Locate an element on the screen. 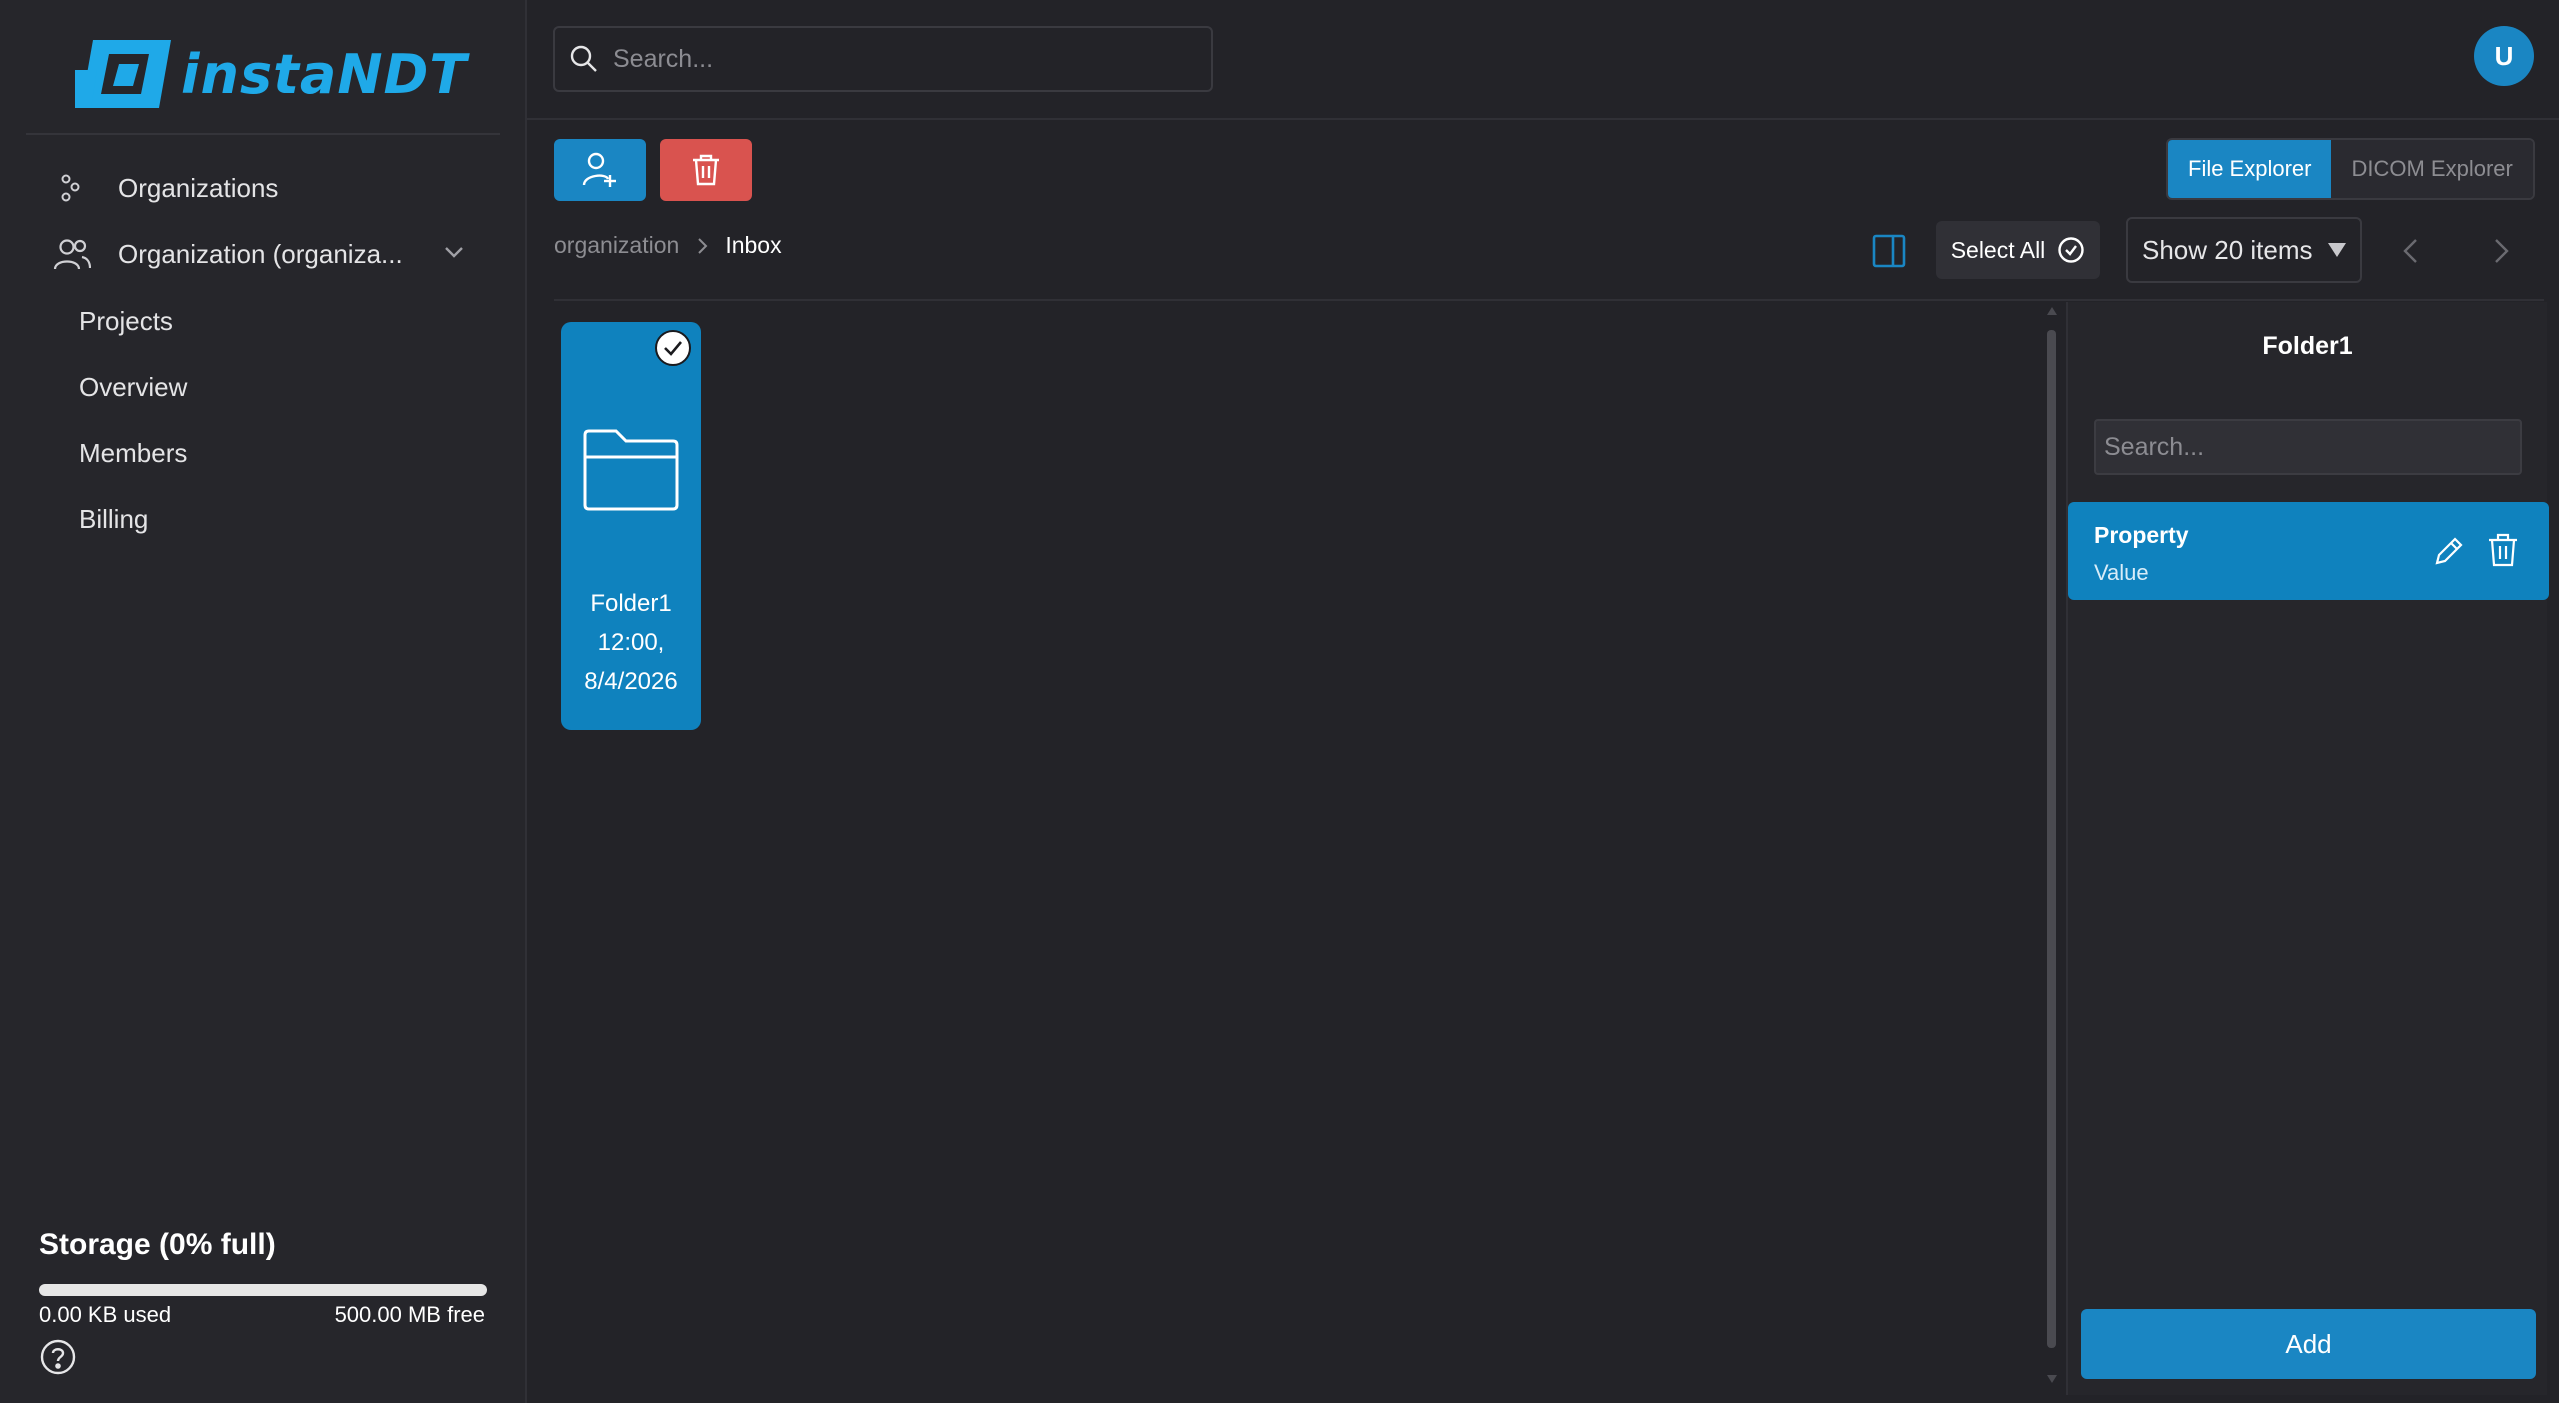 The height and width of the screenshot is (1403, 2559). items-per-page-select: Show 20 items is located at coordinates (2244, 250).